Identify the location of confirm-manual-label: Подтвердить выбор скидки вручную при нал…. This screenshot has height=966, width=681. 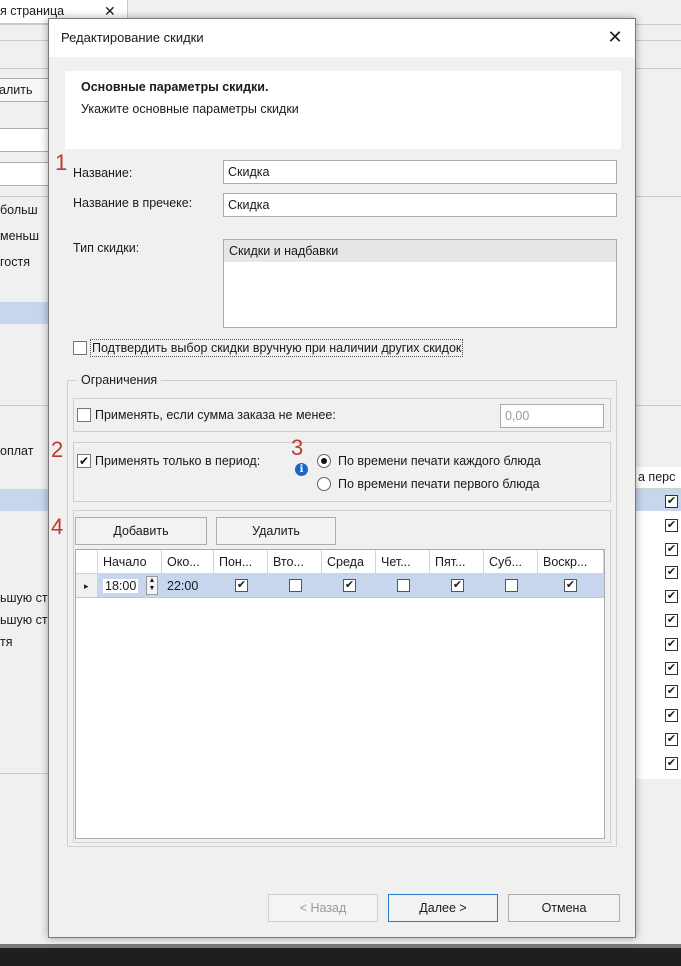
(277, 348).